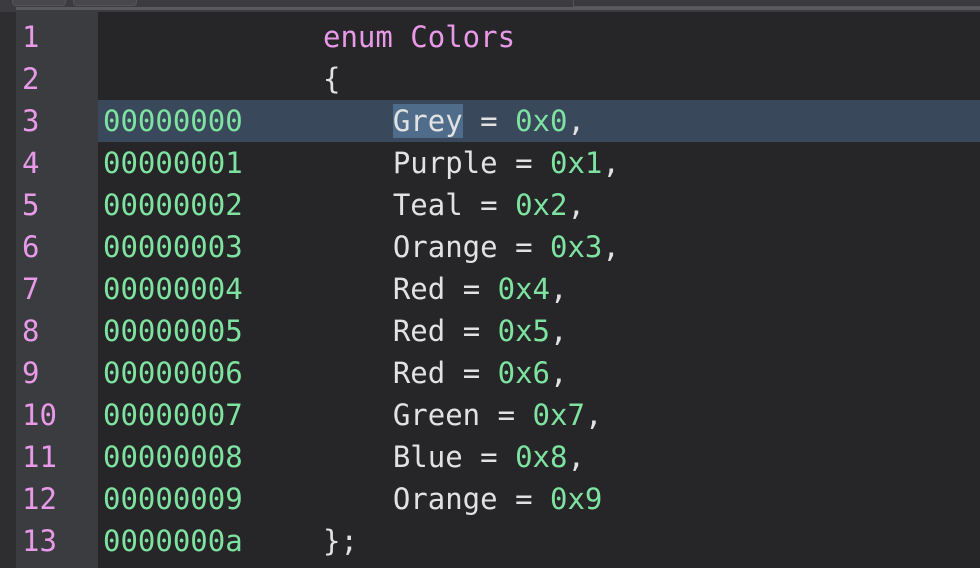 The image size is (980, 568). I want to click on line-number: 2, so click(31, 79).